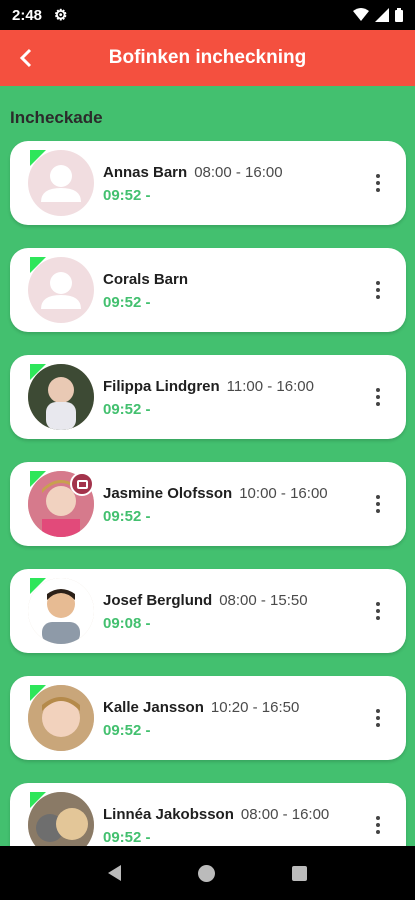 The height and width of the screenshot is (900, 415). What do you see at coordinates (299, 873) in the screenshot?
I see `nav-recents-icon` at bounding box center [299, 873].